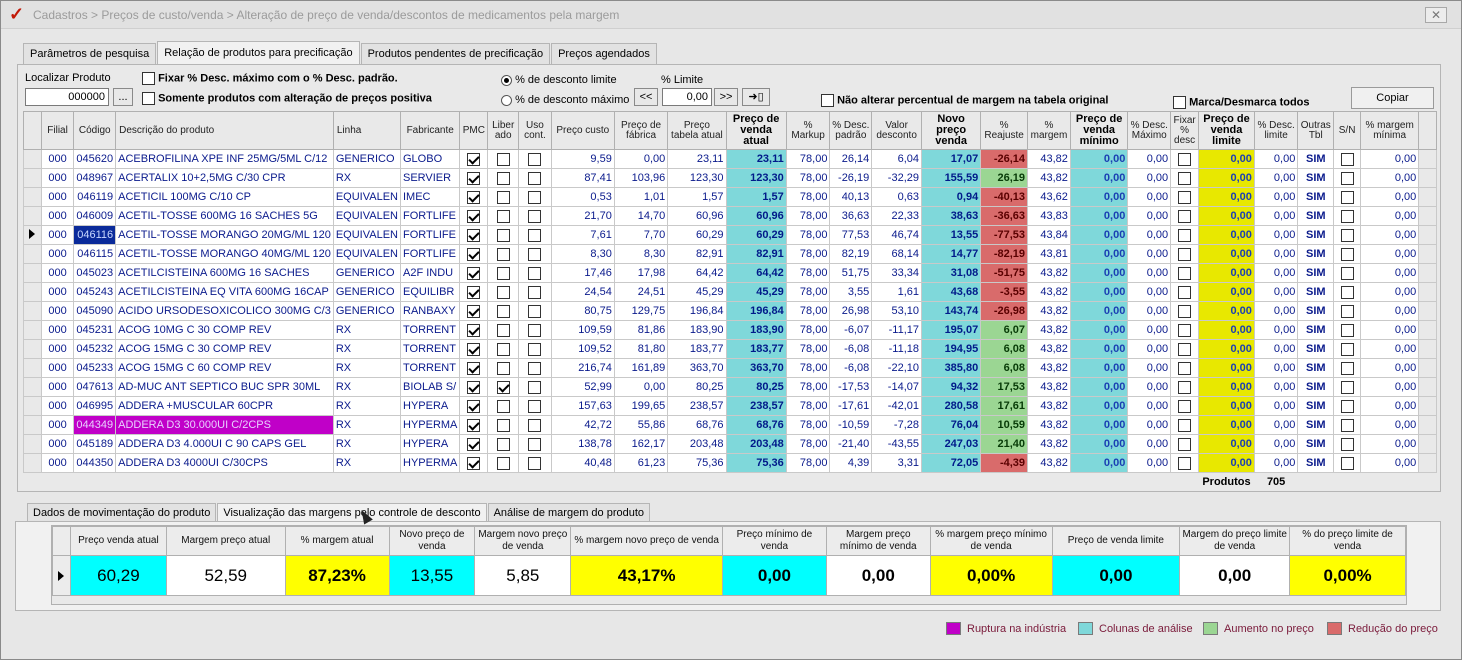 This screenshot has height=660, width=1462. Describe the element at coordinates (95, 273) in the screenshot. I see `cell-codigo: 045023` at that location.